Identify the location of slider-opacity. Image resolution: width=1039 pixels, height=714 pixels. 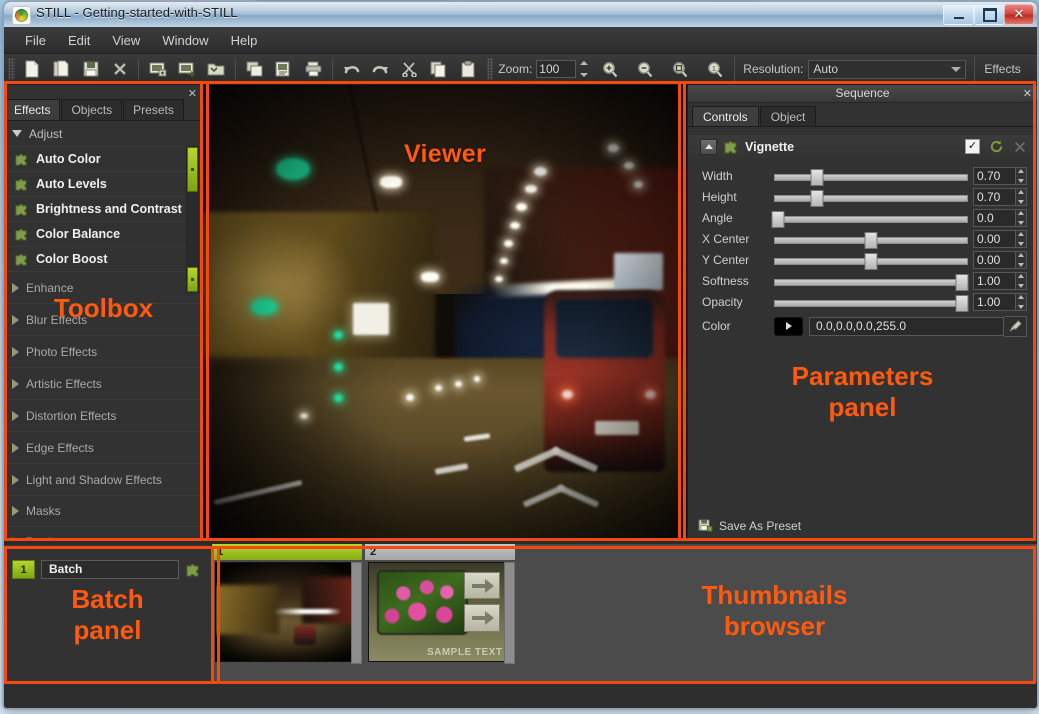
(871, 303).